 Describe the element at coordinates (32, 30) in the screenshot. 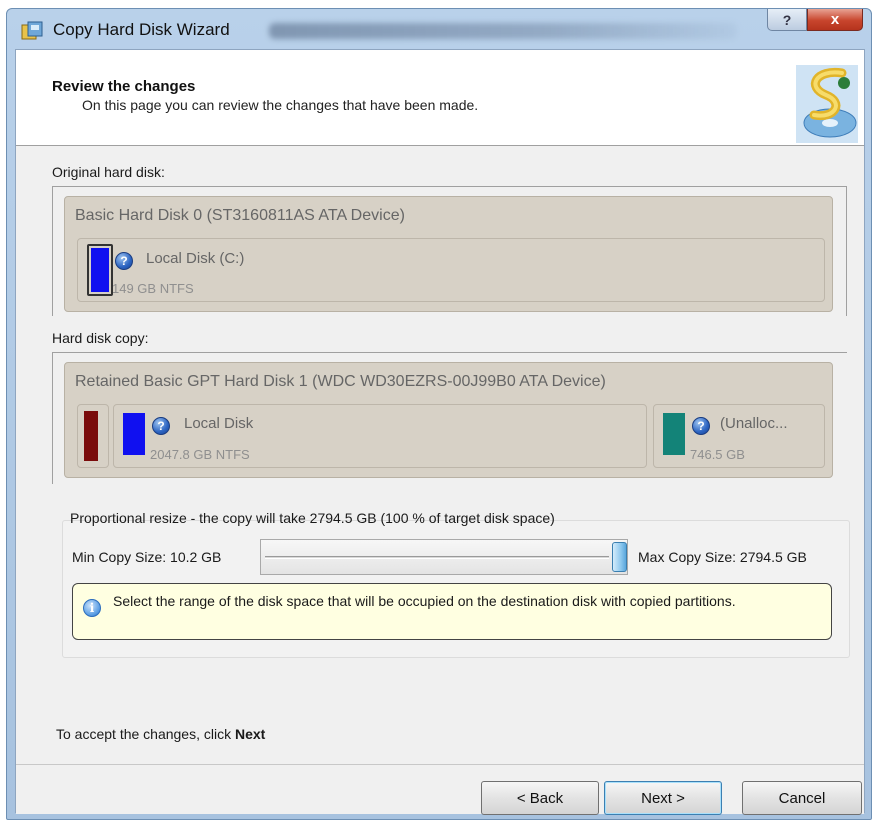

I see `app-icon` at that location.